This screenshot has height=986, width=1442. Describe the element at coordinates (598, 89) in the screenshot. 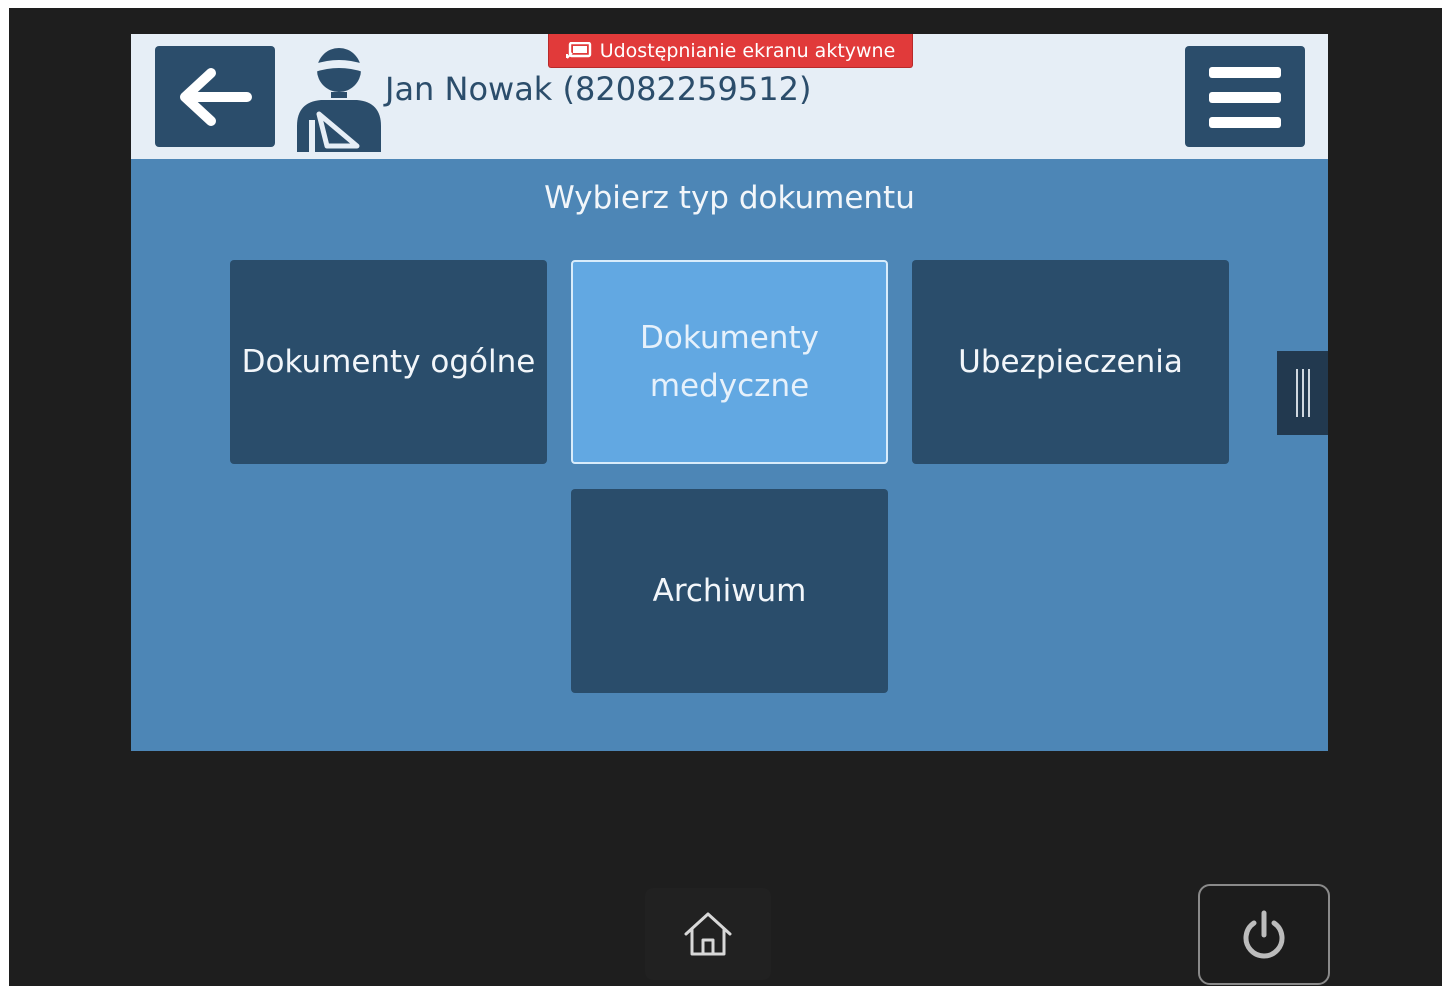

I see `patient-name: Jan Nowak (82082259512)` at that location.